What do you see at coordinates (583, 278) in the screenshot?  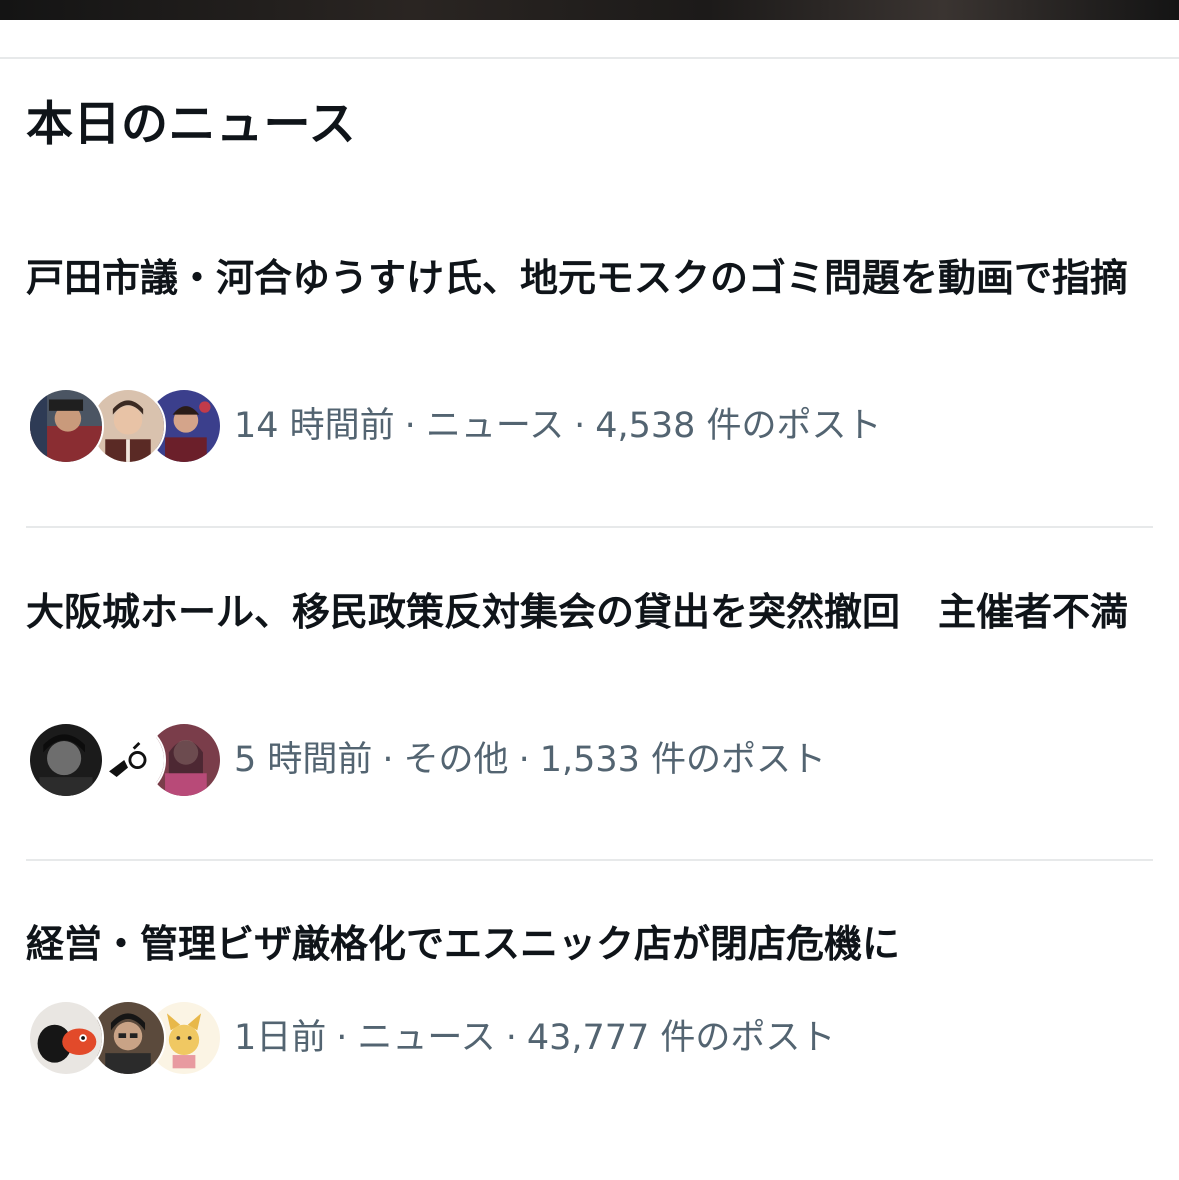 I see `news-headline: 戸田市議・河合ゆうすけ氏、地元モスクのゴミ問題を動画で指摘` at bounding box center [583, 278].